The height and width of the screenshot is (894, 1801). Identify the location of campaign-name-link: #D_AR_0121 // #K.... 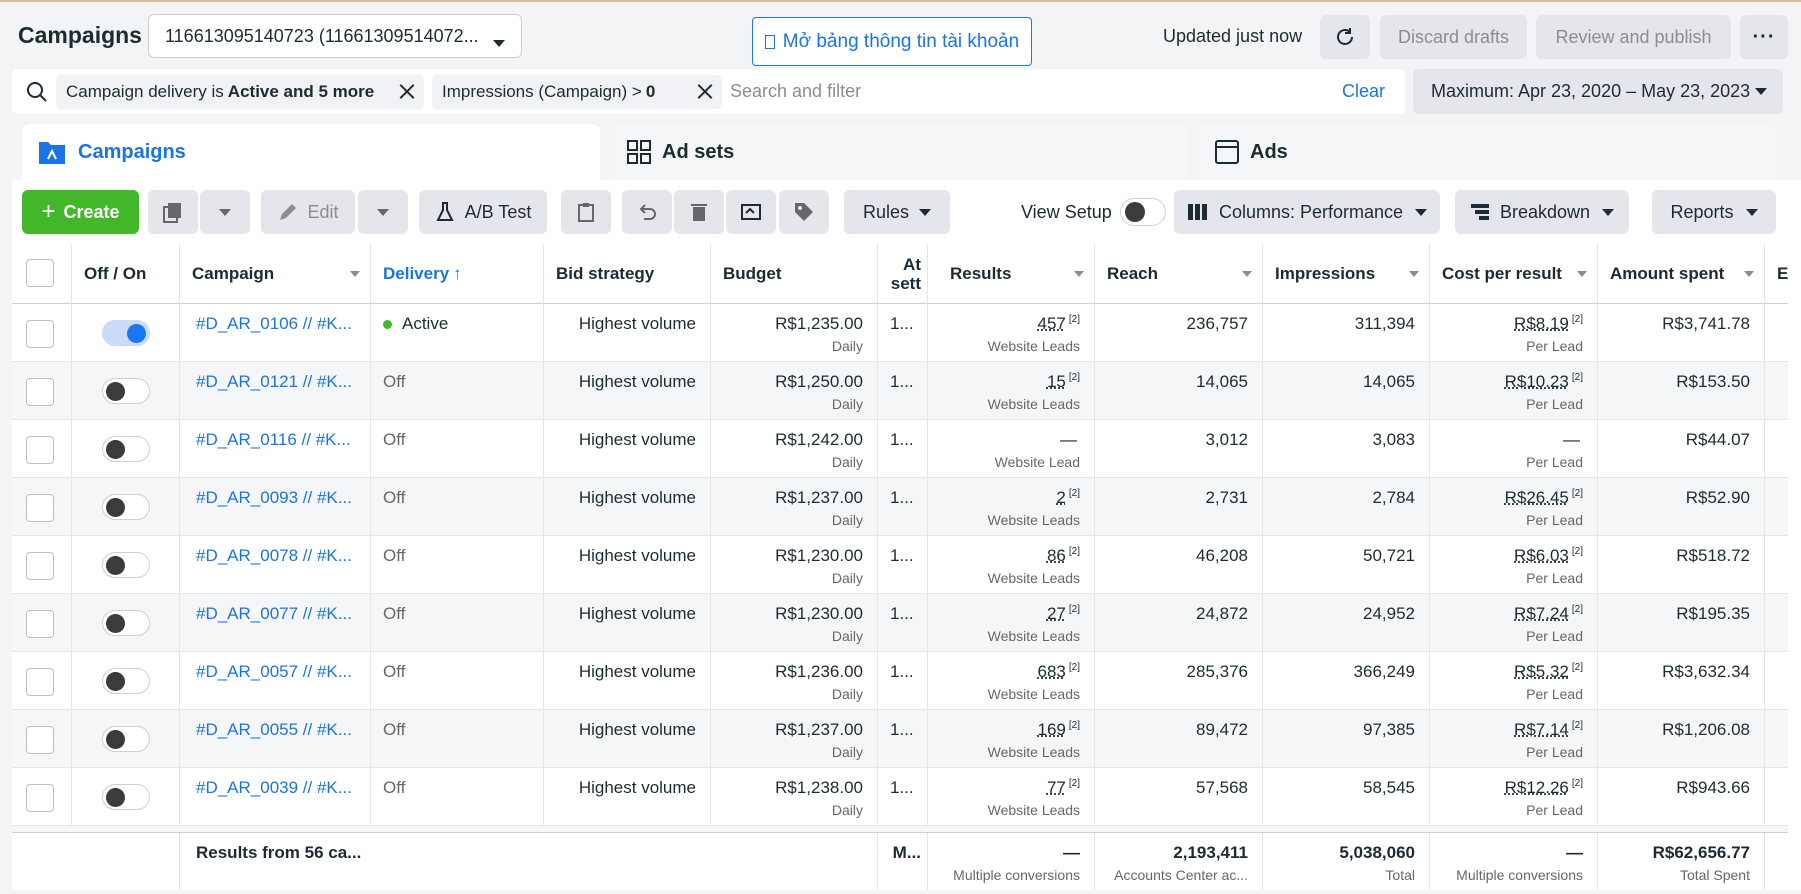
(274, 382).